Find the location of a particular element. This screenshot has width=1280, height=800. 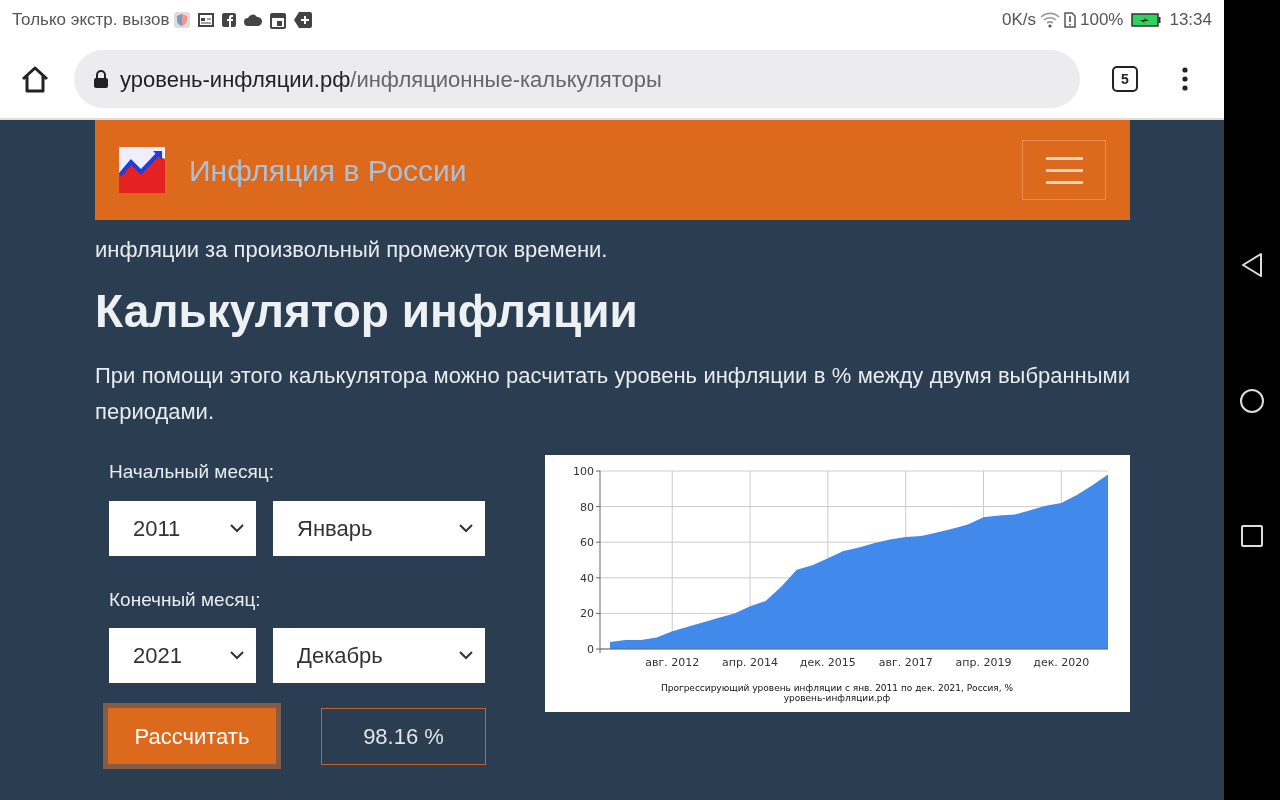

chart-source: уровень-инфляции.рф is located at coordinates (837, 698).